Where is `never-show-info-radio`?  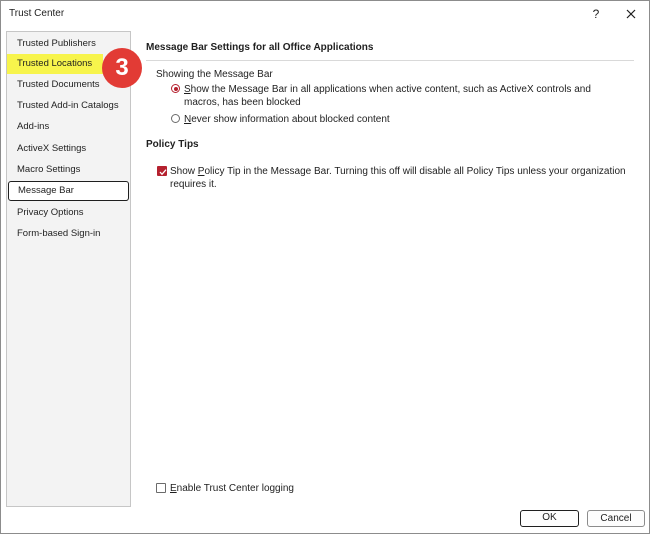 never-show-info-radio is located at coordinates (175, 118).